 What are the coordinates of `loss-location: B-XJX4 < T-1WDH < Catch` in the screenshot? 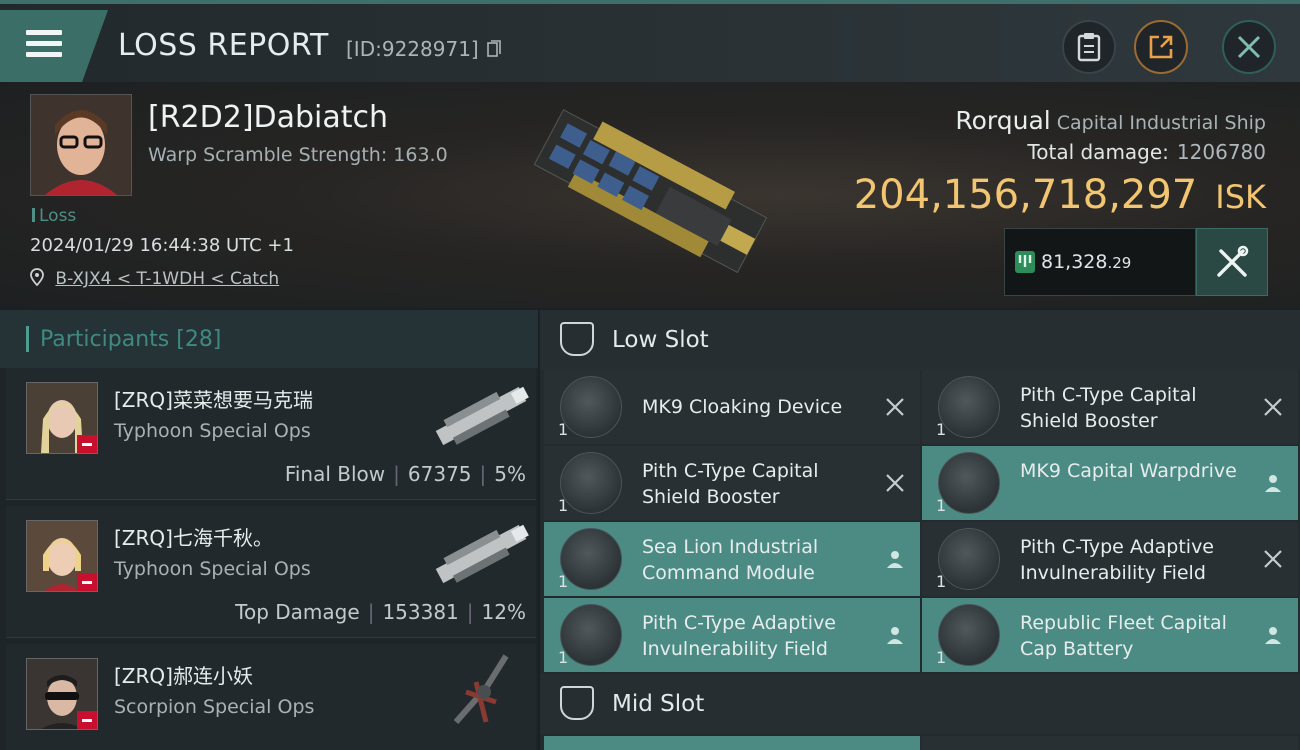 It's located at (154, 278).